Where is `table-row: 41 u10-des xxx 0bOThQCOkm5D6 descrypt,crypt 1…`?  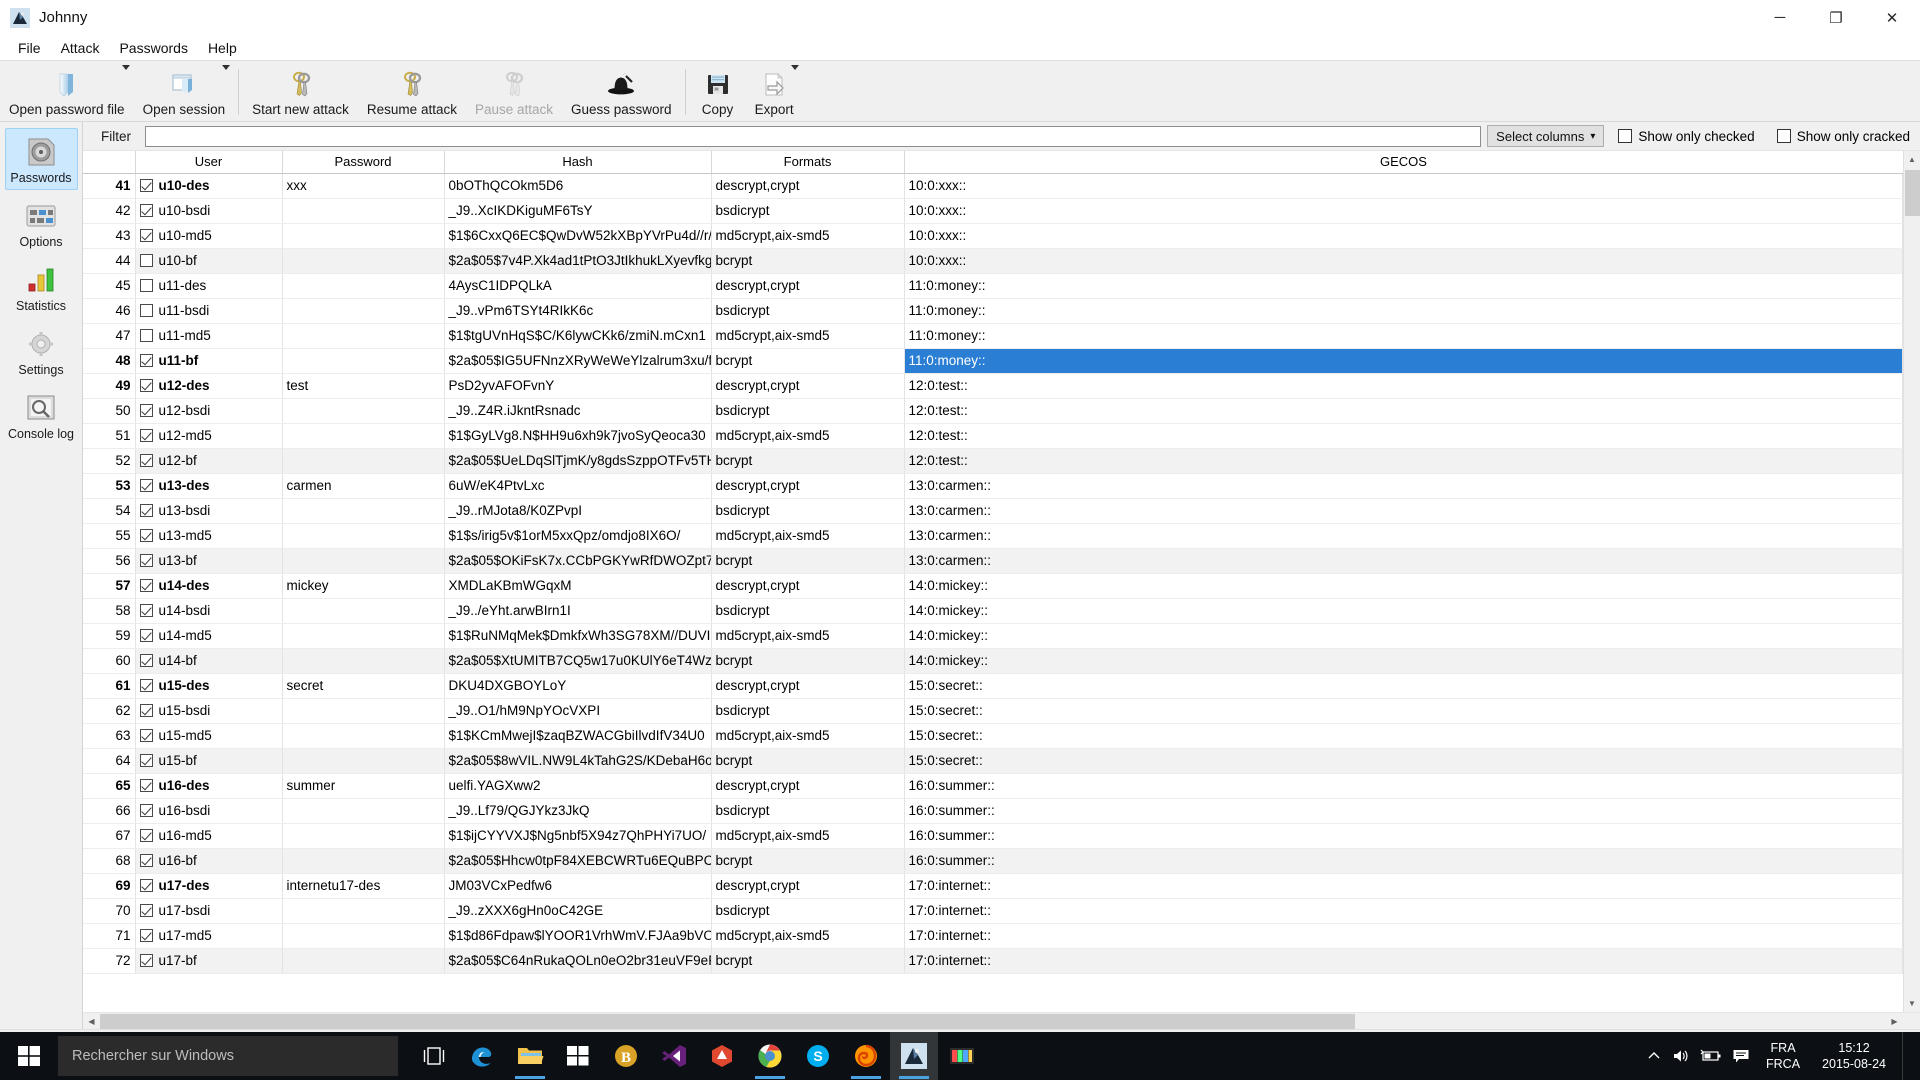
table-row: 41 u10-des xxx 0bOThQCOkm5D6 descrypt,crypt 1… is located at coordinates (993, 186).